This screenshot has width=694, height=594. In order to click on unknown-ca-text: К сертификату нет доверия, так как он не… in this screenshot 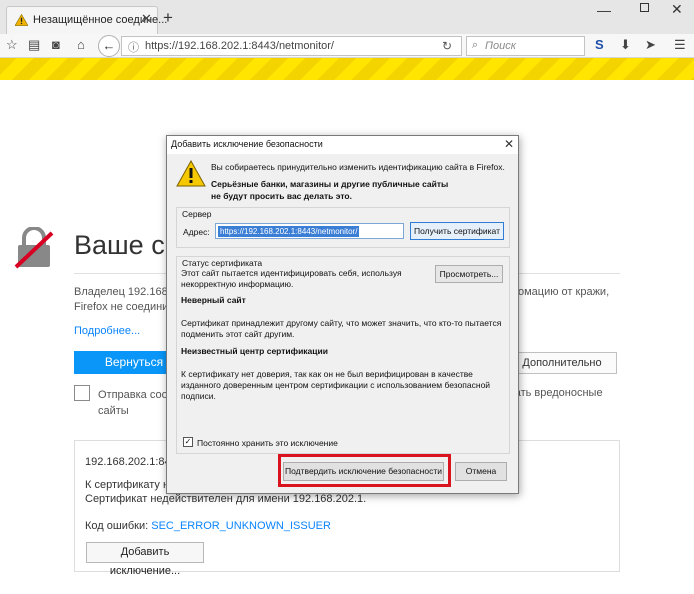, I will do `click(336, 385)`.